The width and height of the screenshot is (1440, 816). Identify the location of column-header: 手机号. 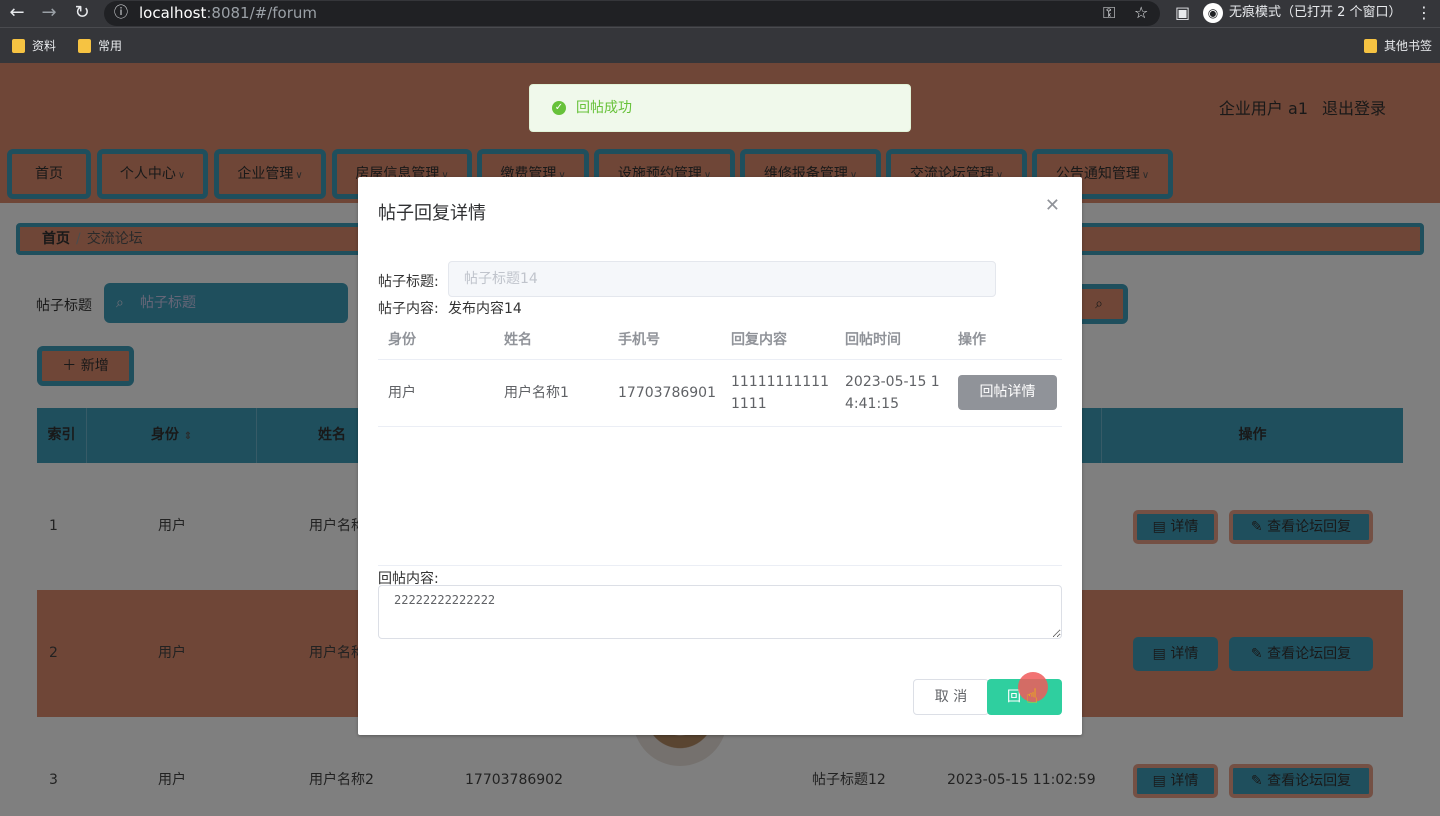
(639, 340).